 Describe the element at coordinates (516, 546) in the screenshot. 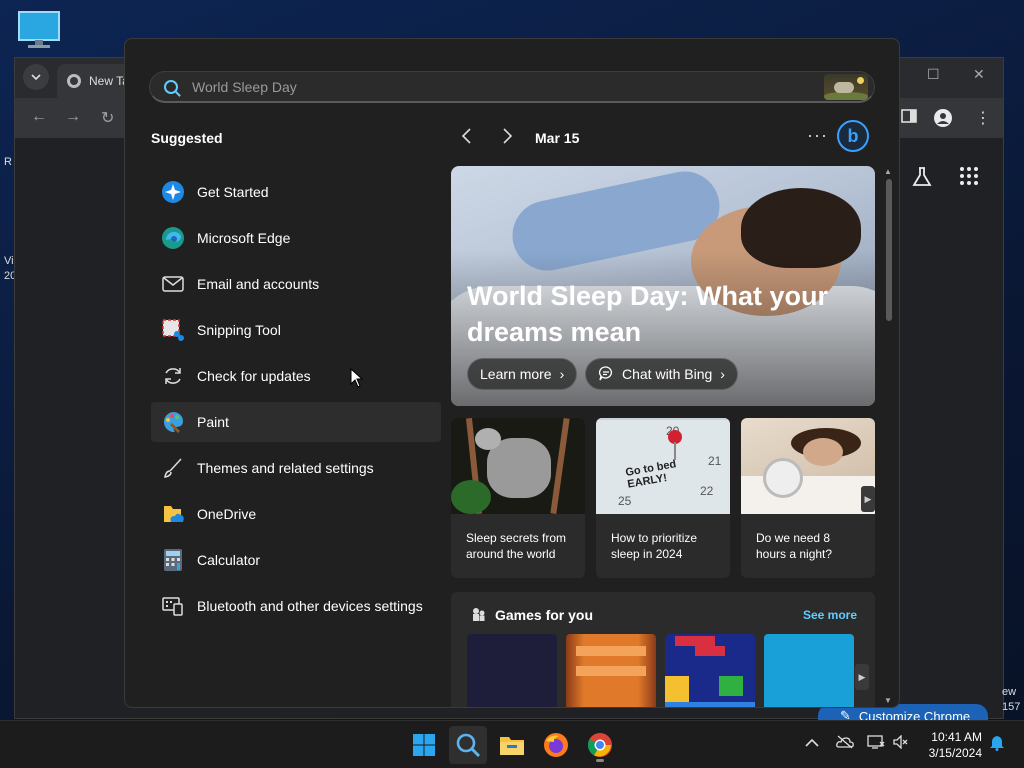

I see `news-caption: Sleep secrets from around the world` at that location.